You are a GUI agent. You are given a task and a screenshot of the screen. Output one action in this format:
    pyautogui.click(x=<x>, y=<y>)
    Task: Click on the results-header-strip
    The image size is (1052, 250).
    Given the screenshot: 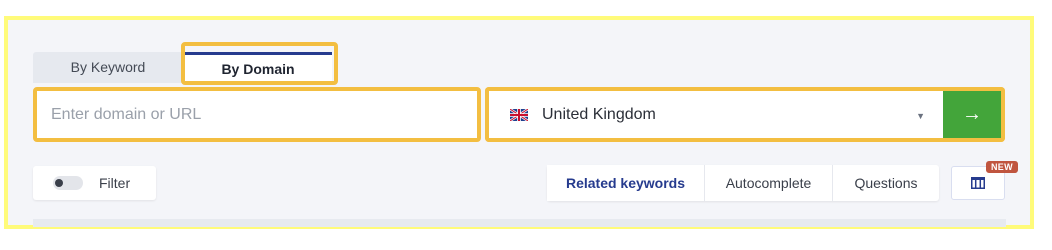 What is the action you would take?
    pyautogui.click(x=519, y=223)
    